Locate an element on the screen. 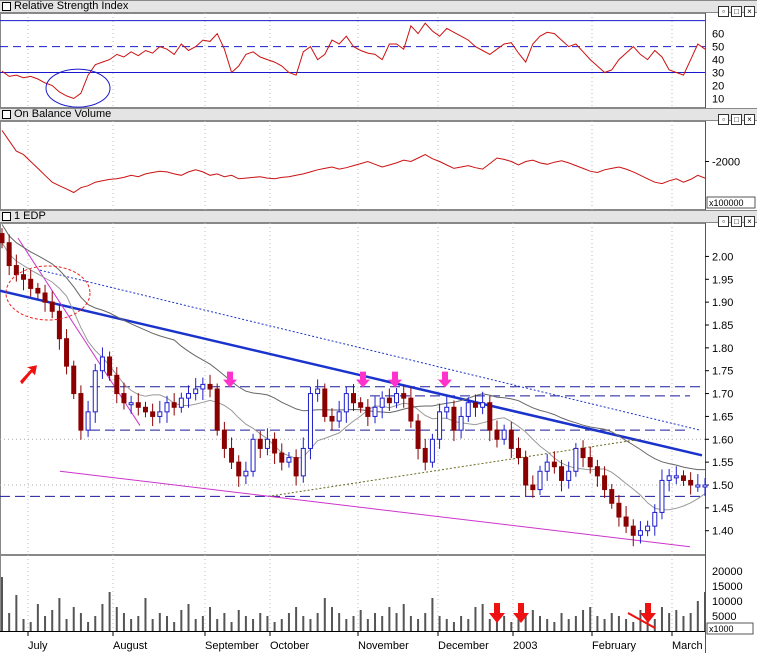 The image size is (757, 653). x-tick-label: February is located at coordinates (614, 646).